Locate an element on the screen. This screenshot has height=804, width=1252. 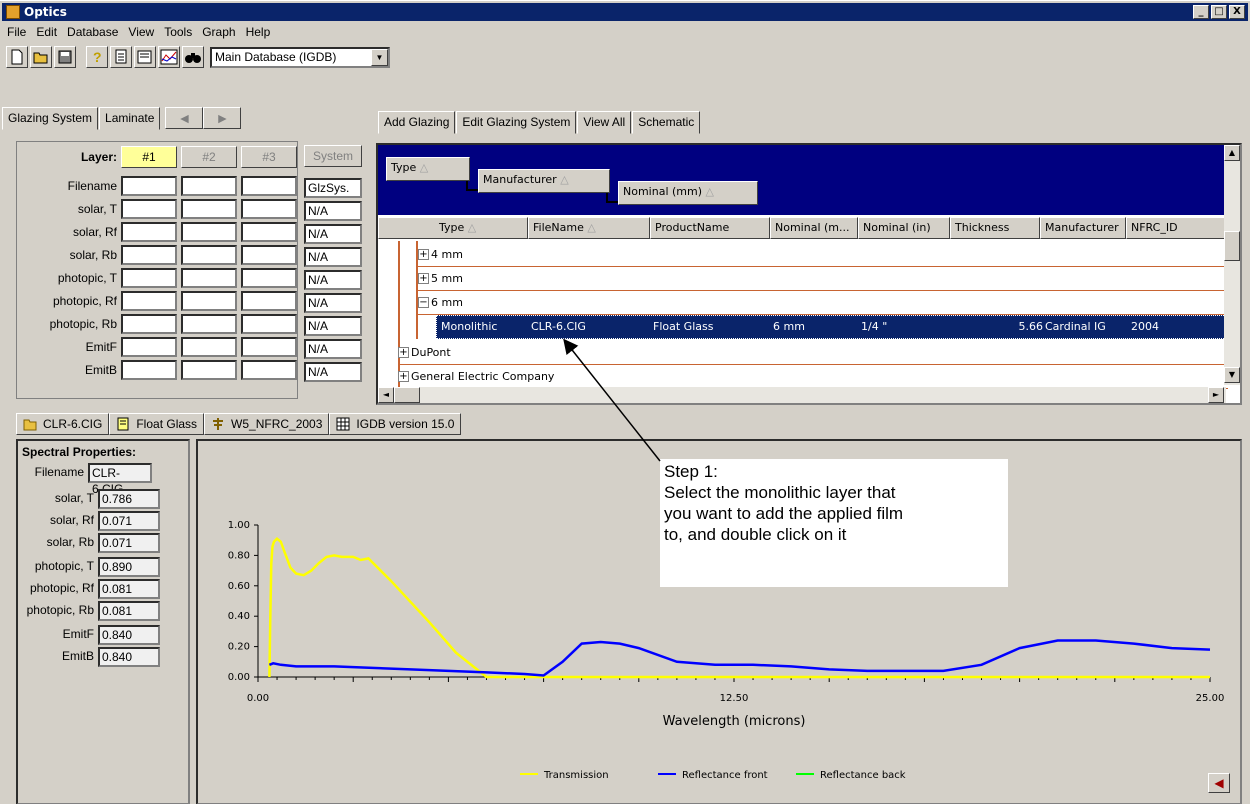
horizontal-scrollbar: ◄ ► is located at coordinates (802, 395).